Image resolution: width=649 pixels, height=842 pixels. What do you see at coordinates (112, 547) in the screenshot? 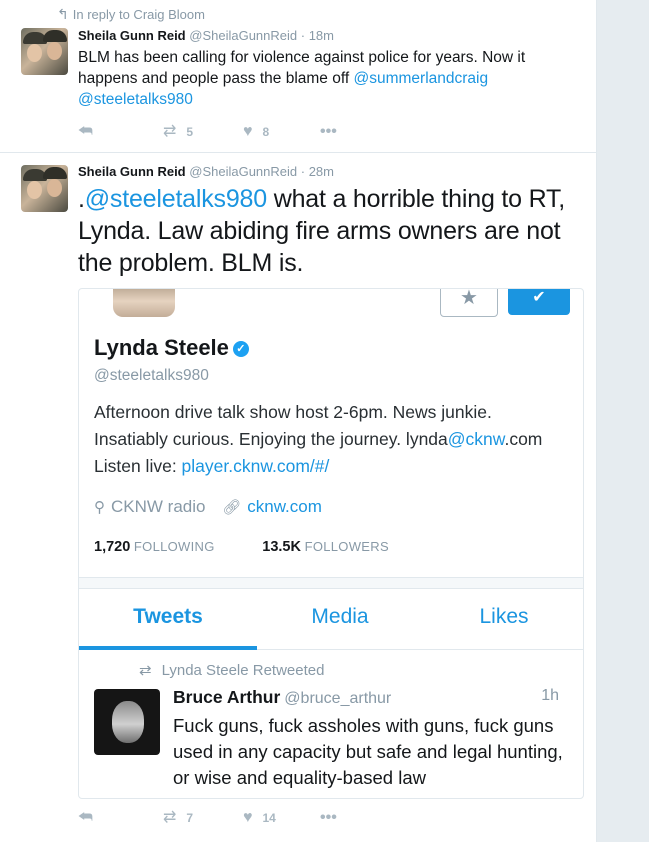
I see `following-count: 1,720` at bounding box center [112, 547].